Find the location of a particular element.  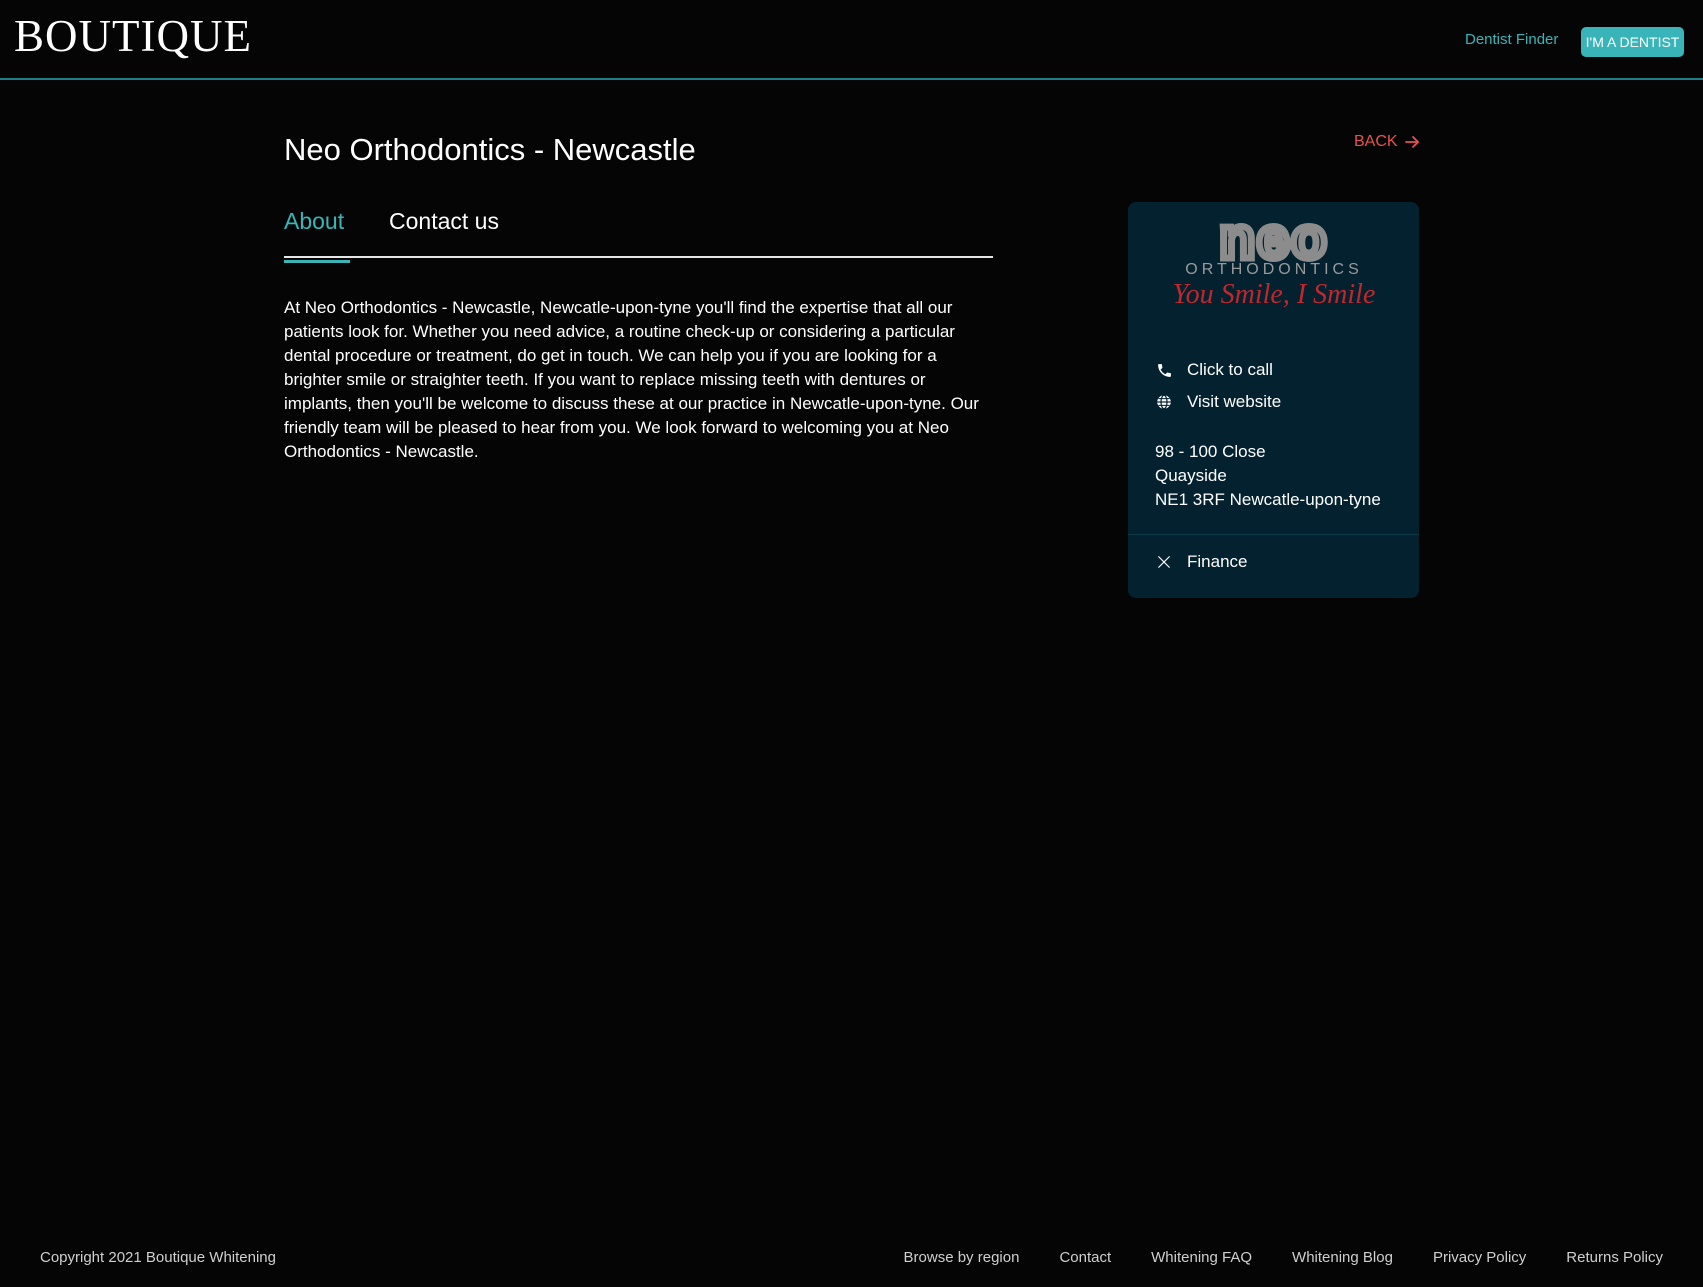

dentist-finder-link: Dentist Finder is located at coordinates (1511, 39).